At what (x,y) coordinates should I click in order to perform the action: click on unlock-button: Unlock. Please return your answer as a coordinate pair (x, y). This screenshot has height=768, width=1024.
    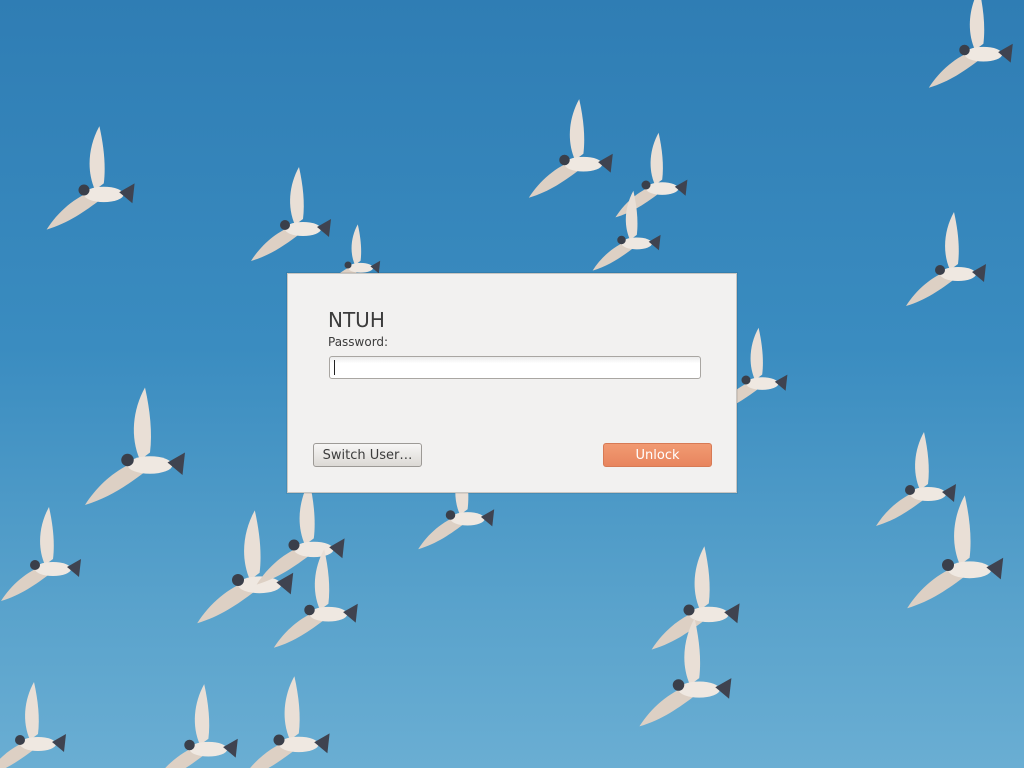
    Looking at the image, I should click on (657, 455).